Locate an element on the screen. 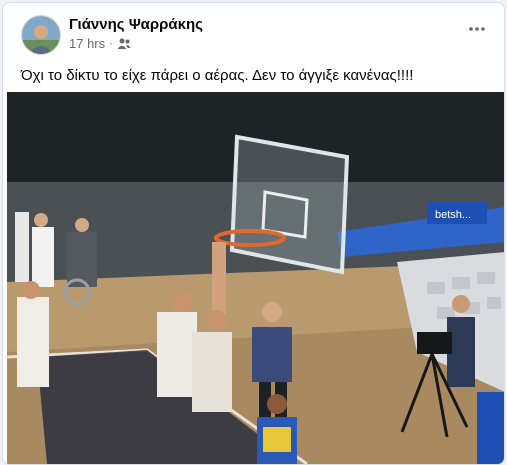 This screenshot has width=507, height=465. more-options-icon is located at coordinates (477, 29).